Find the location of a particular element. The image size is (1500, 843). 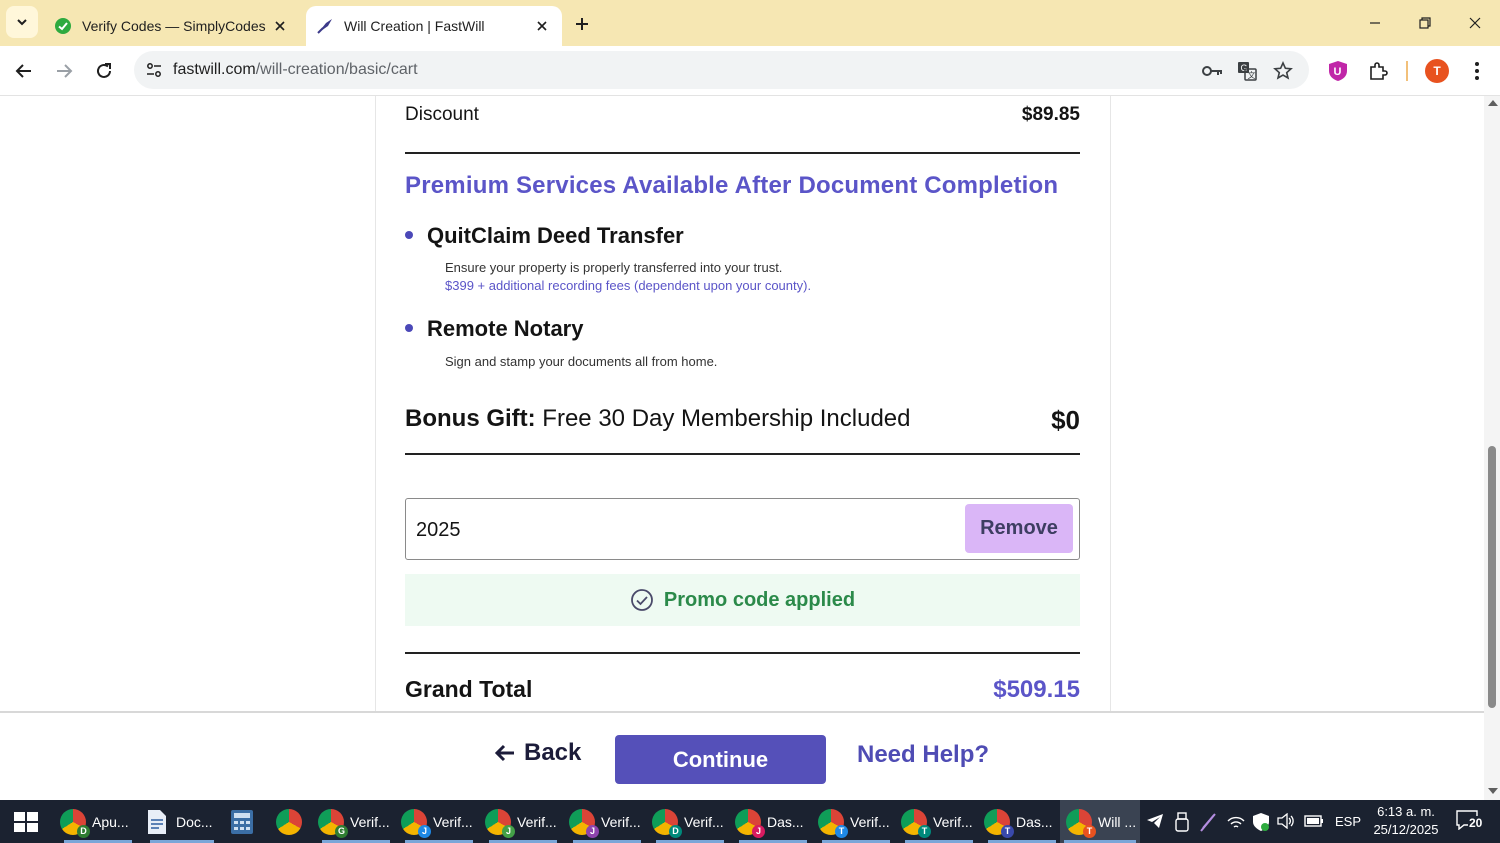

profile-badge: J is located at coordinates (758, 831).